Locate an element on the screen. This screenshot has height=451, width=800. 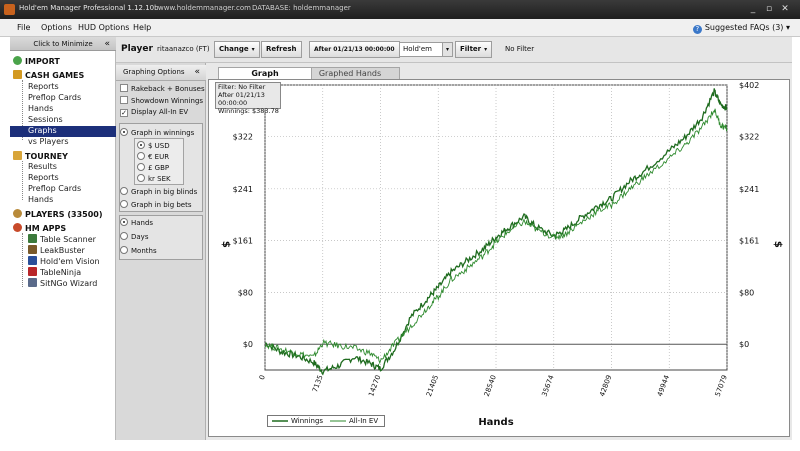
site-url: www.holdemmanager.com is located at coordinates (204, 8).